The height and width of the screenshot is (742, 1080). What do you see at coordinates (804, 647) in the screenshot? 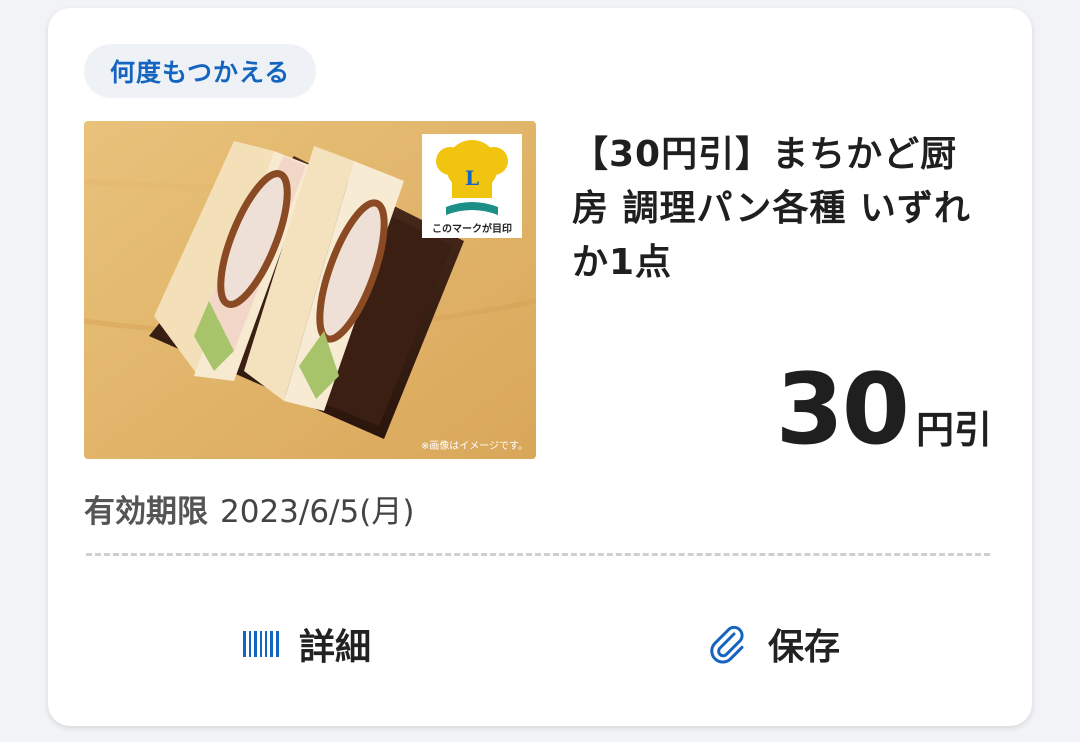
I see `save-label: 保存` at bounding box center [804, 647].